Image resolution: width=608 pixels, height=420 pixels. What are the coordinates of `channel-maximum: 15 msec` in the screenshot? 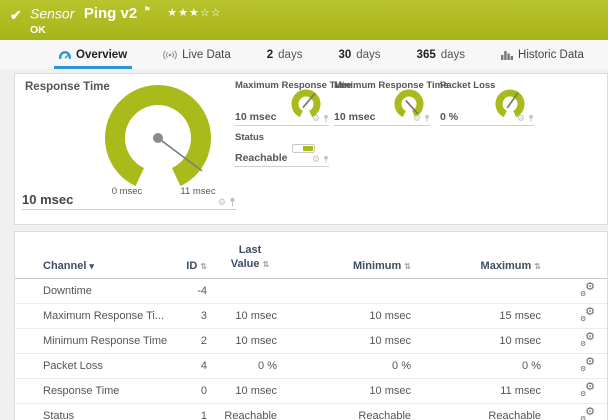 It's located at (476, 316).